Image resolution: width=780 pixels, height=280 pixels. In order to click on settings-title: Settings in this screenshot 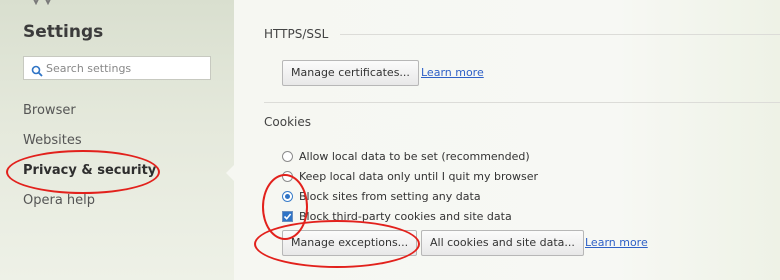, I will do `click(63, 32)`.